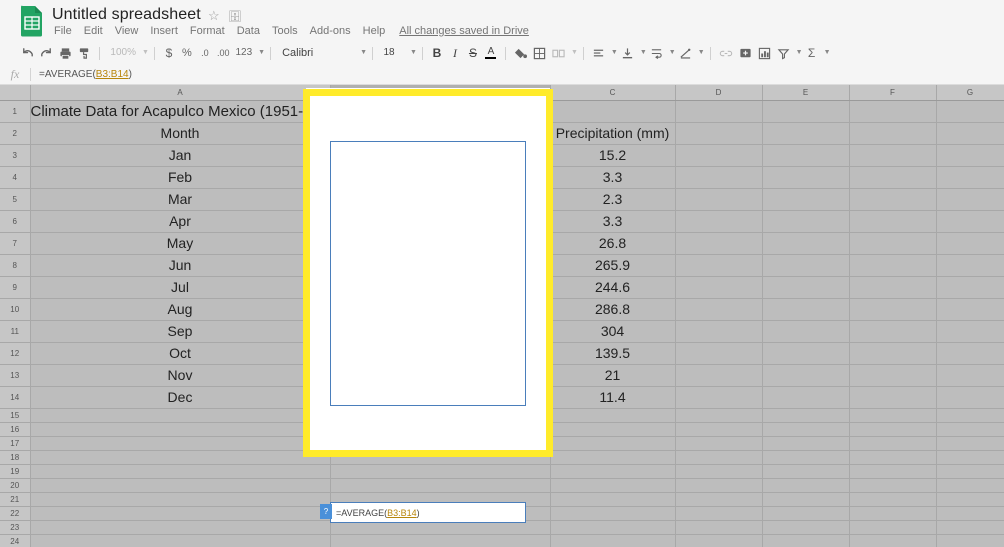 The width and height of the screenshot is (1004, 547). Describe the element at coordinates (613, 265) in the screenshot. I see `cell-c8: 265.9` at that location.